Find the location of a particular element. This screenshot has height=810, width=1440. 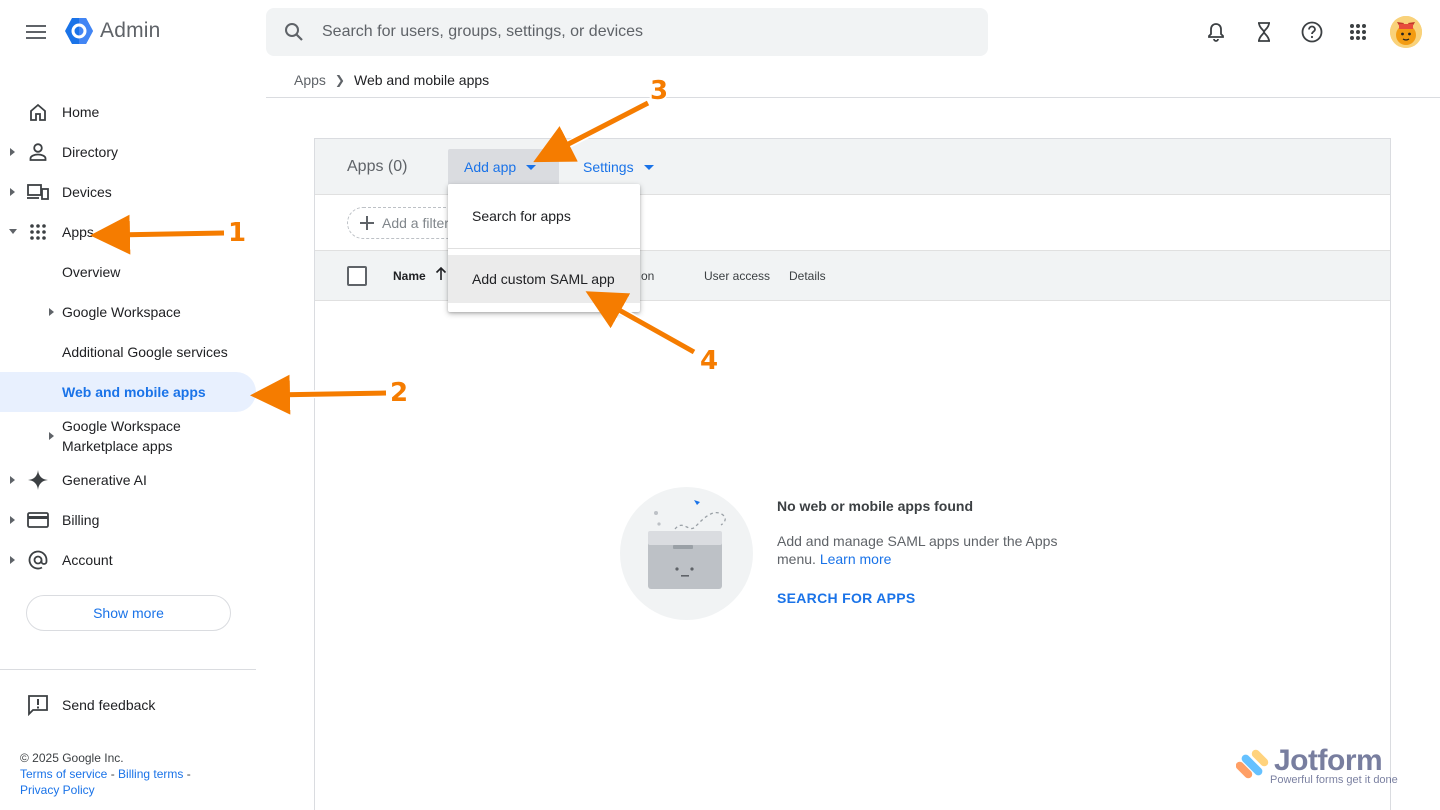

sidebar-item-devices: Devices is located at coordinates (128, 192).